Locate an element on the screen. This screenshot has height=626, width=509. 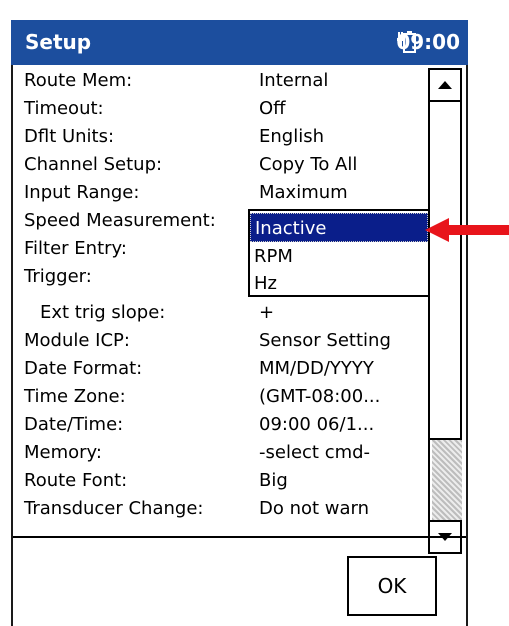
scroll-up-button is located at coordinates (445, 85).